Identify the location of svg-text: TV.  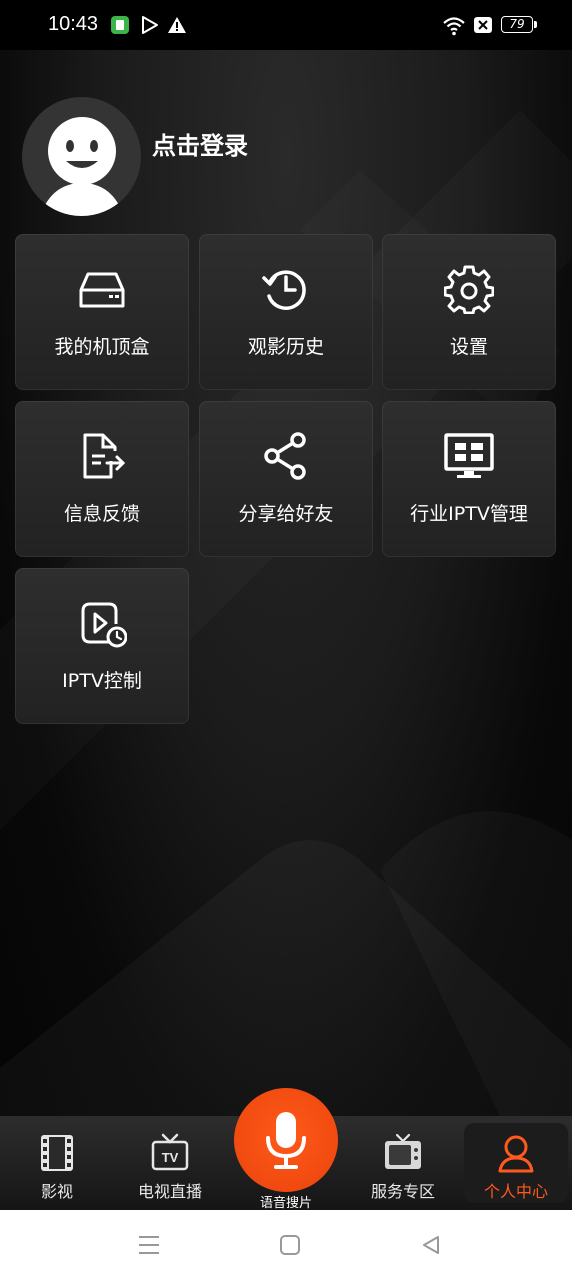
(170, 1157).